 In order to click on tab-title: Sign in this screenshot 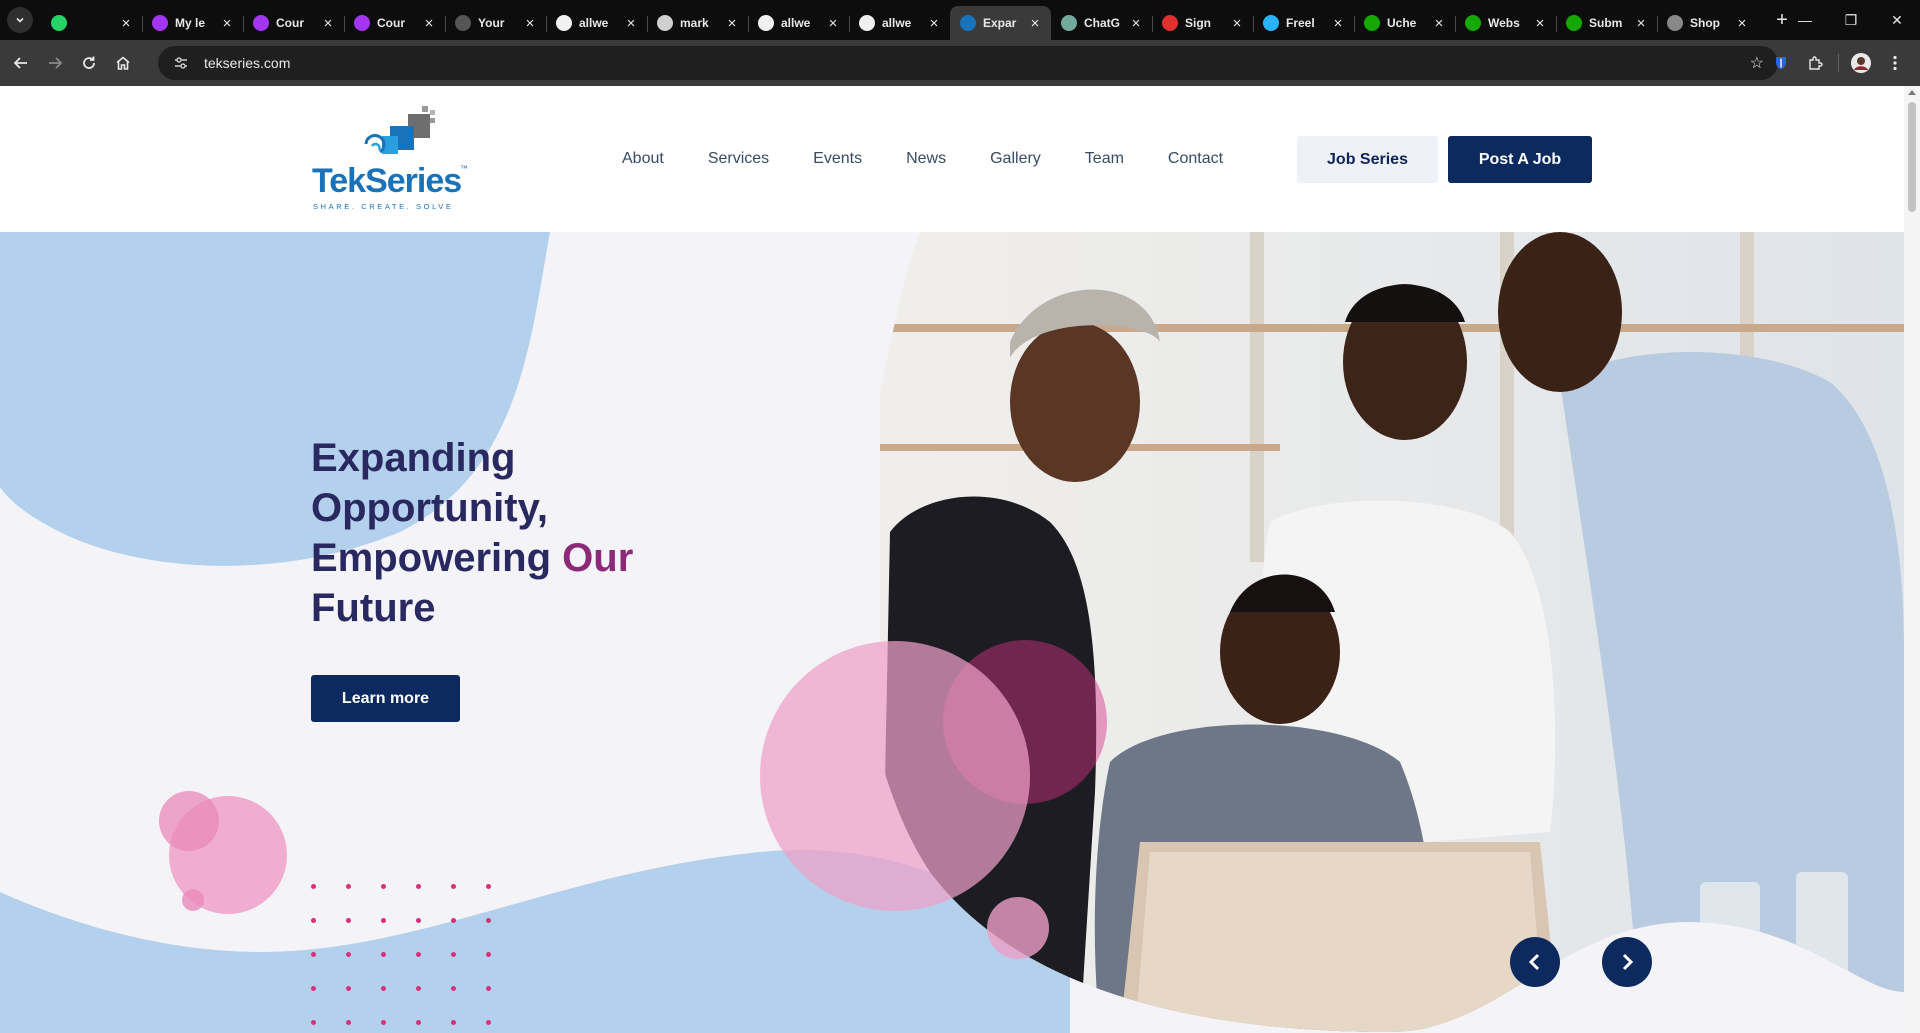, I will do `click(1198, 23)`.